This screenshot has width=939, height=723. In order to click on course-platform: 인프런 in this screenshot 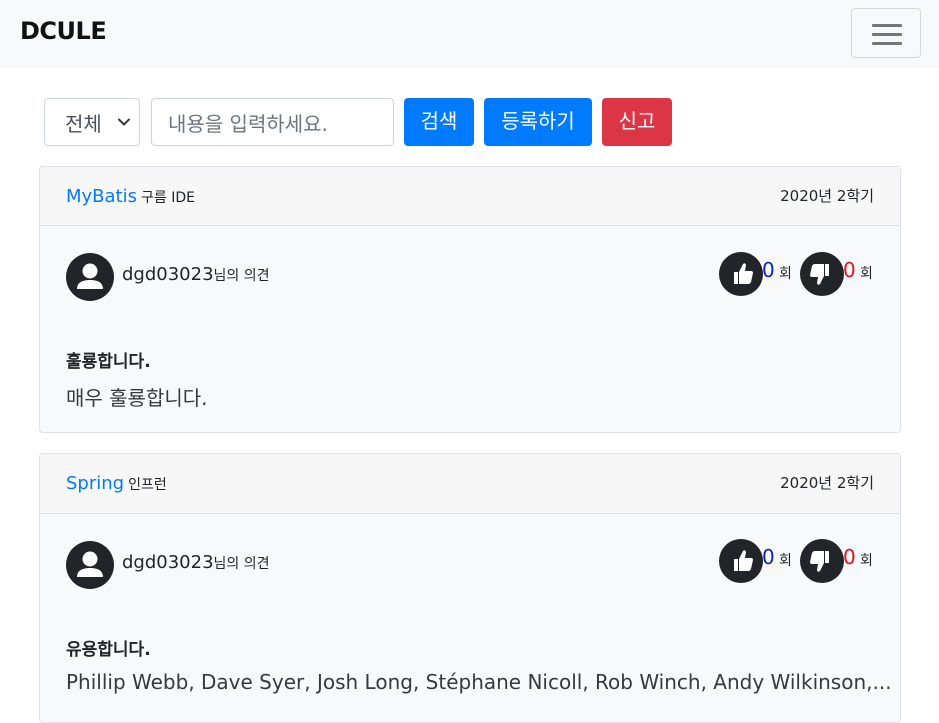, I will do `click(147, 485)`.